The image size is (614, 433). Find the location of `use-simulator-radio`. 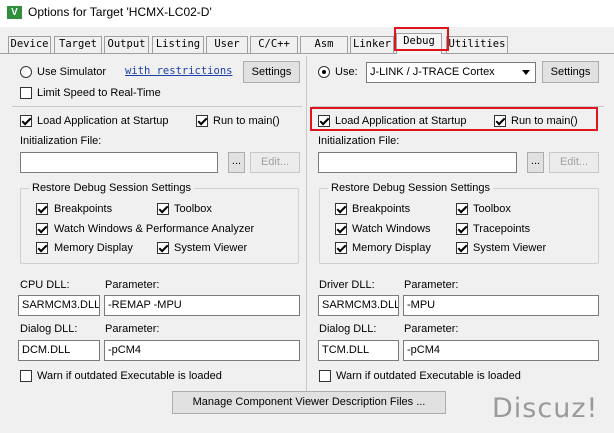

use-simulator-radio is located at coordinates (26, 72).